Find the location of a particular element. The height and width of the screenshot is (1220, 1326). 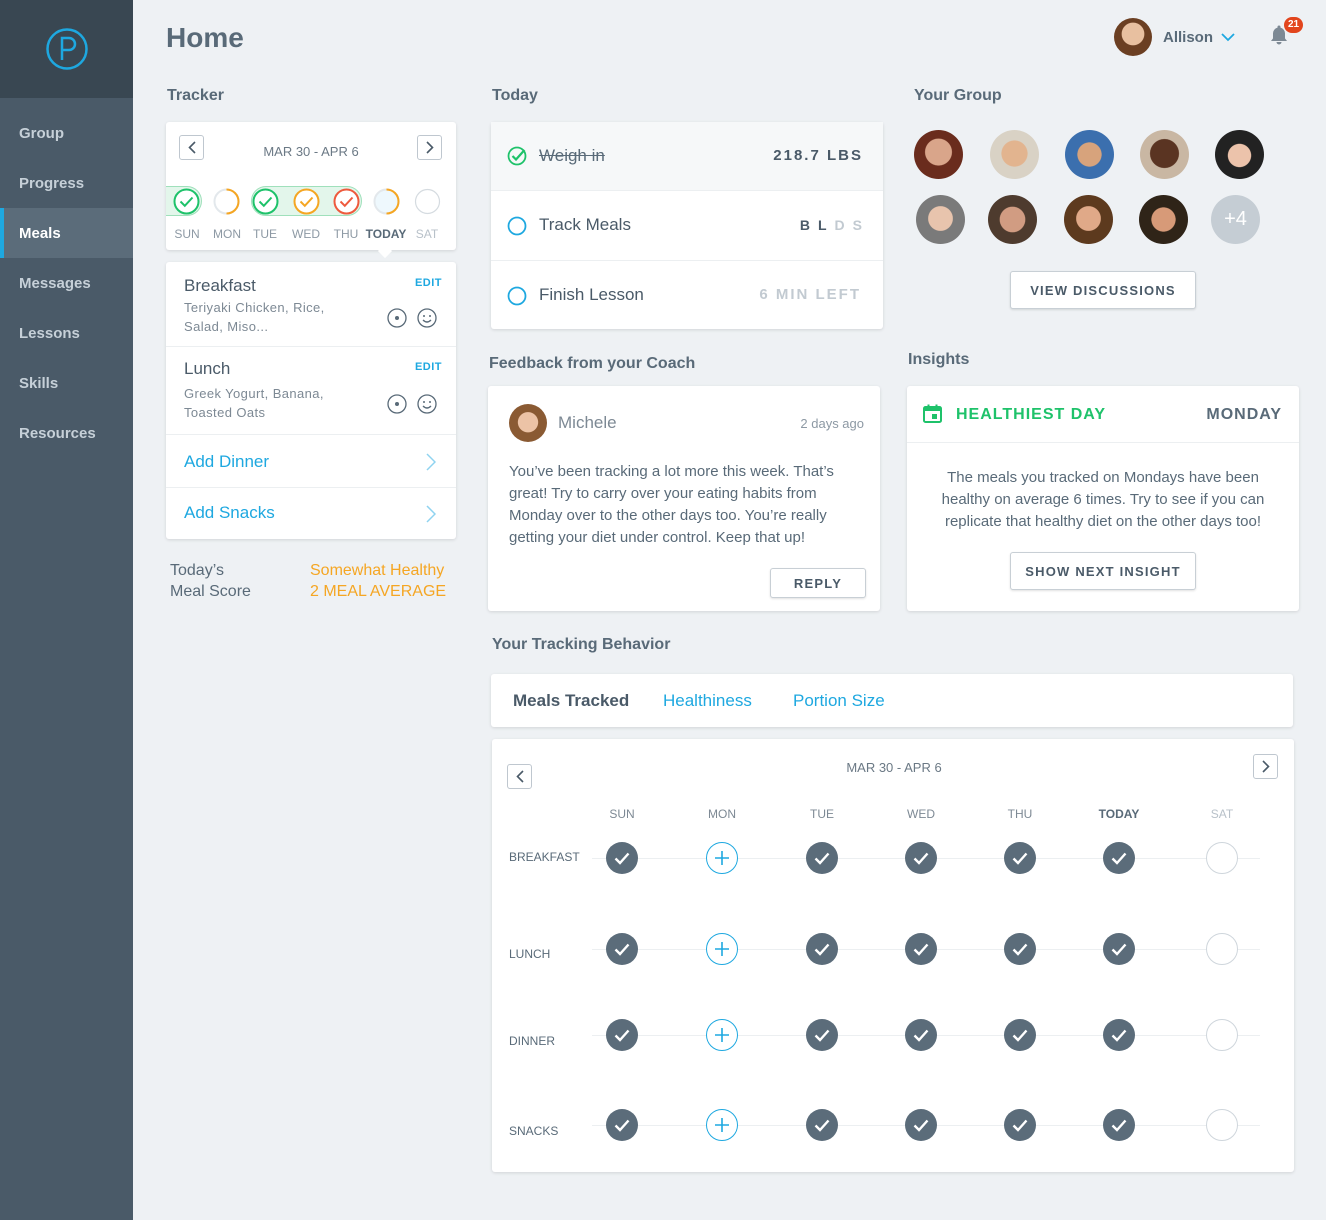

calendar-icon is located at coordinates (932, 413).